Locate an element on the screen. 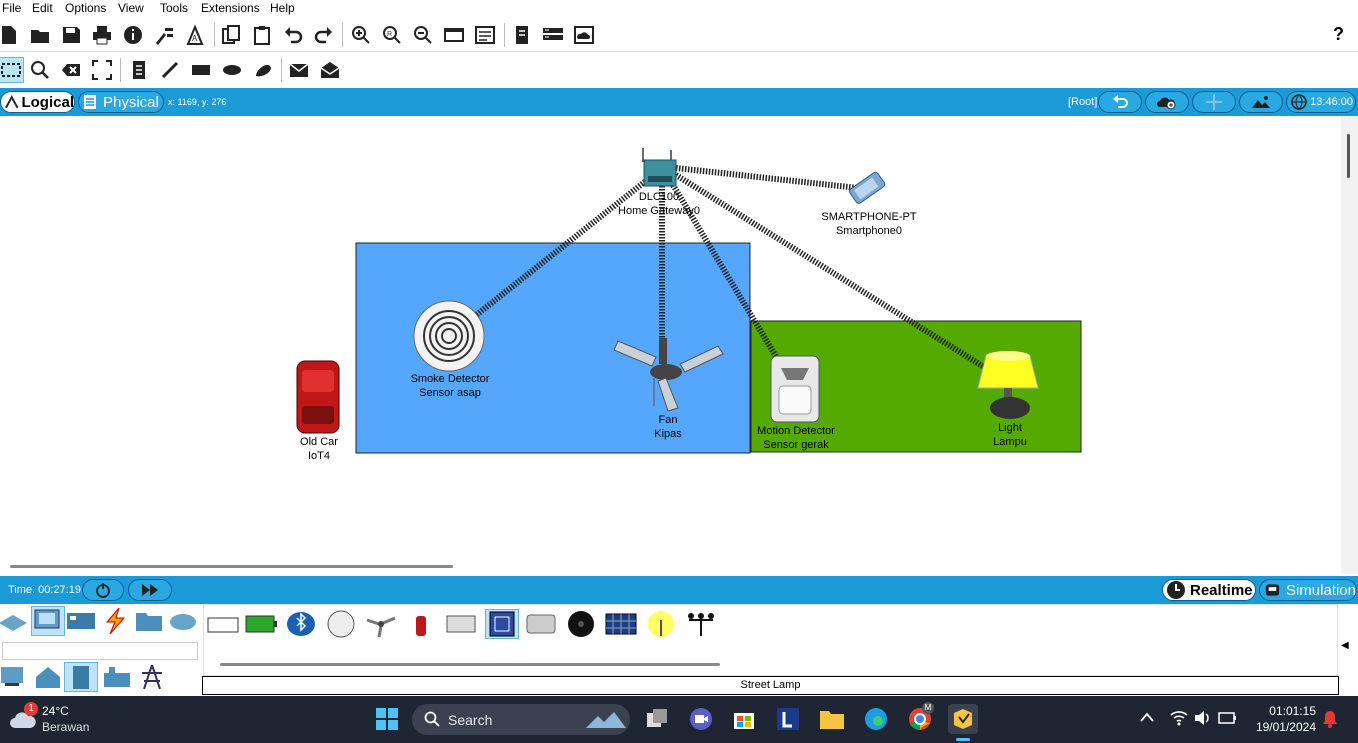  subcategory-industrial-icon is located at coordinates (117, 677).